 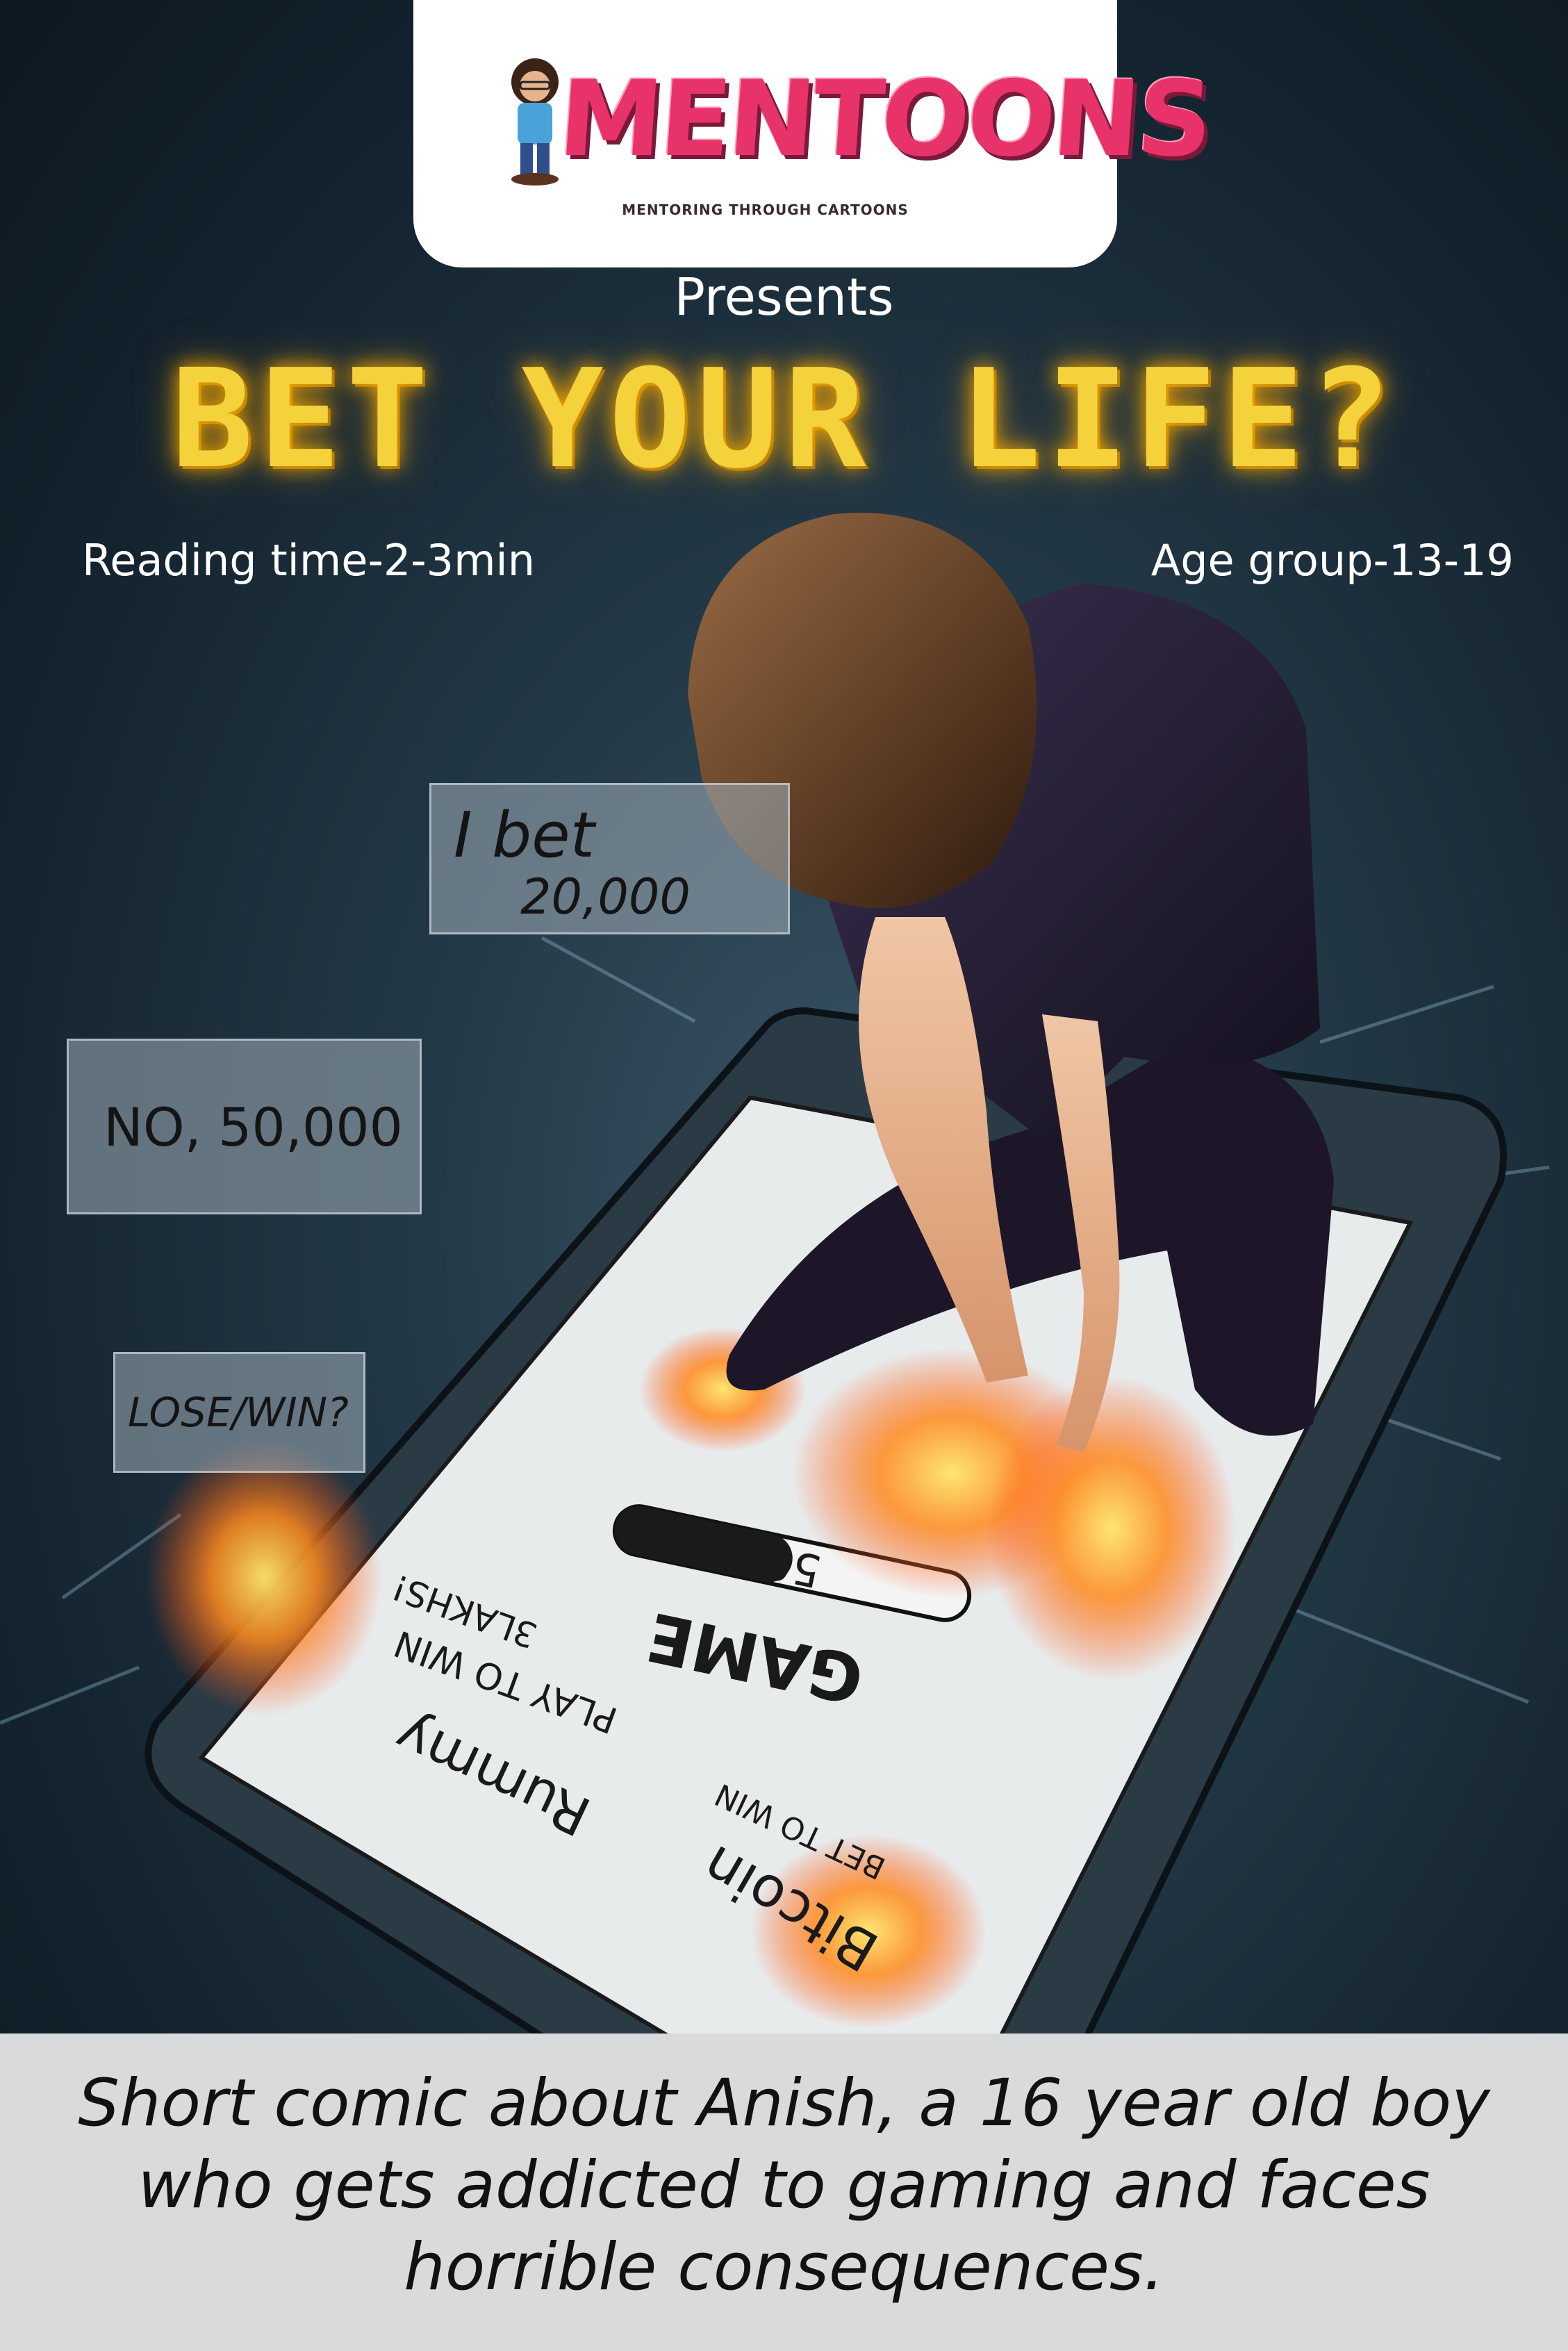 I want to click on logo-tagline: MENTORING THROUGH CARTOONS, so click(x=765, y=209).